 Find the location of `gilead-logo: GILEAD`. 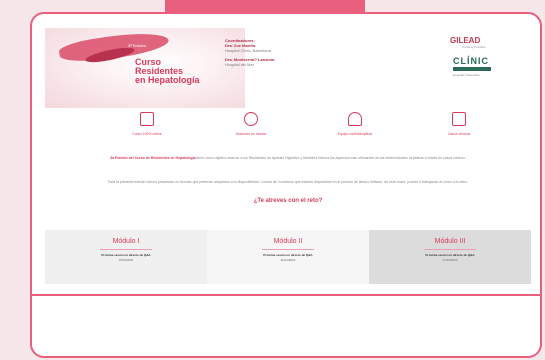

gilead-logo: GILEAD is located at coordinates (465, 40).